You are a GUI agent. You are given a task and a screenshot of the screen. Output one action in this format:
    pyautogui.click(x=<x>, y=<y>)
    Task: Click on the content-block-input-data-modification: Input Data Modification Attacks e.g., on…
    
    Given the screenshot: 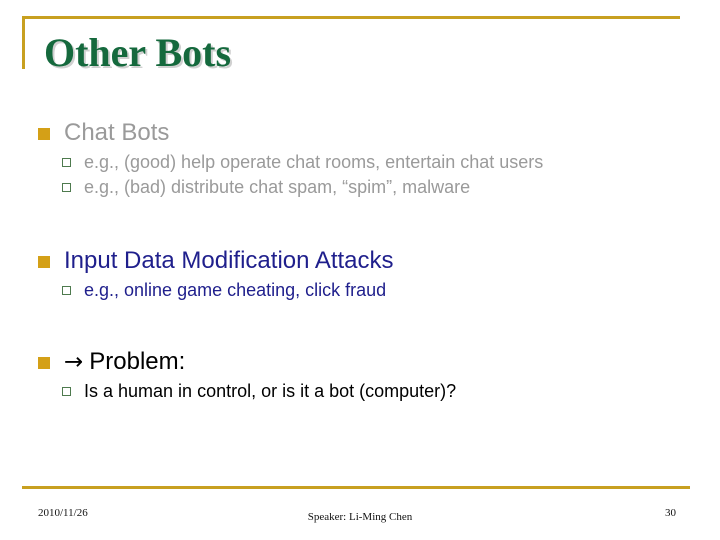 What is the action you would take?
    pyautogui.click(x=360, y=274)
    